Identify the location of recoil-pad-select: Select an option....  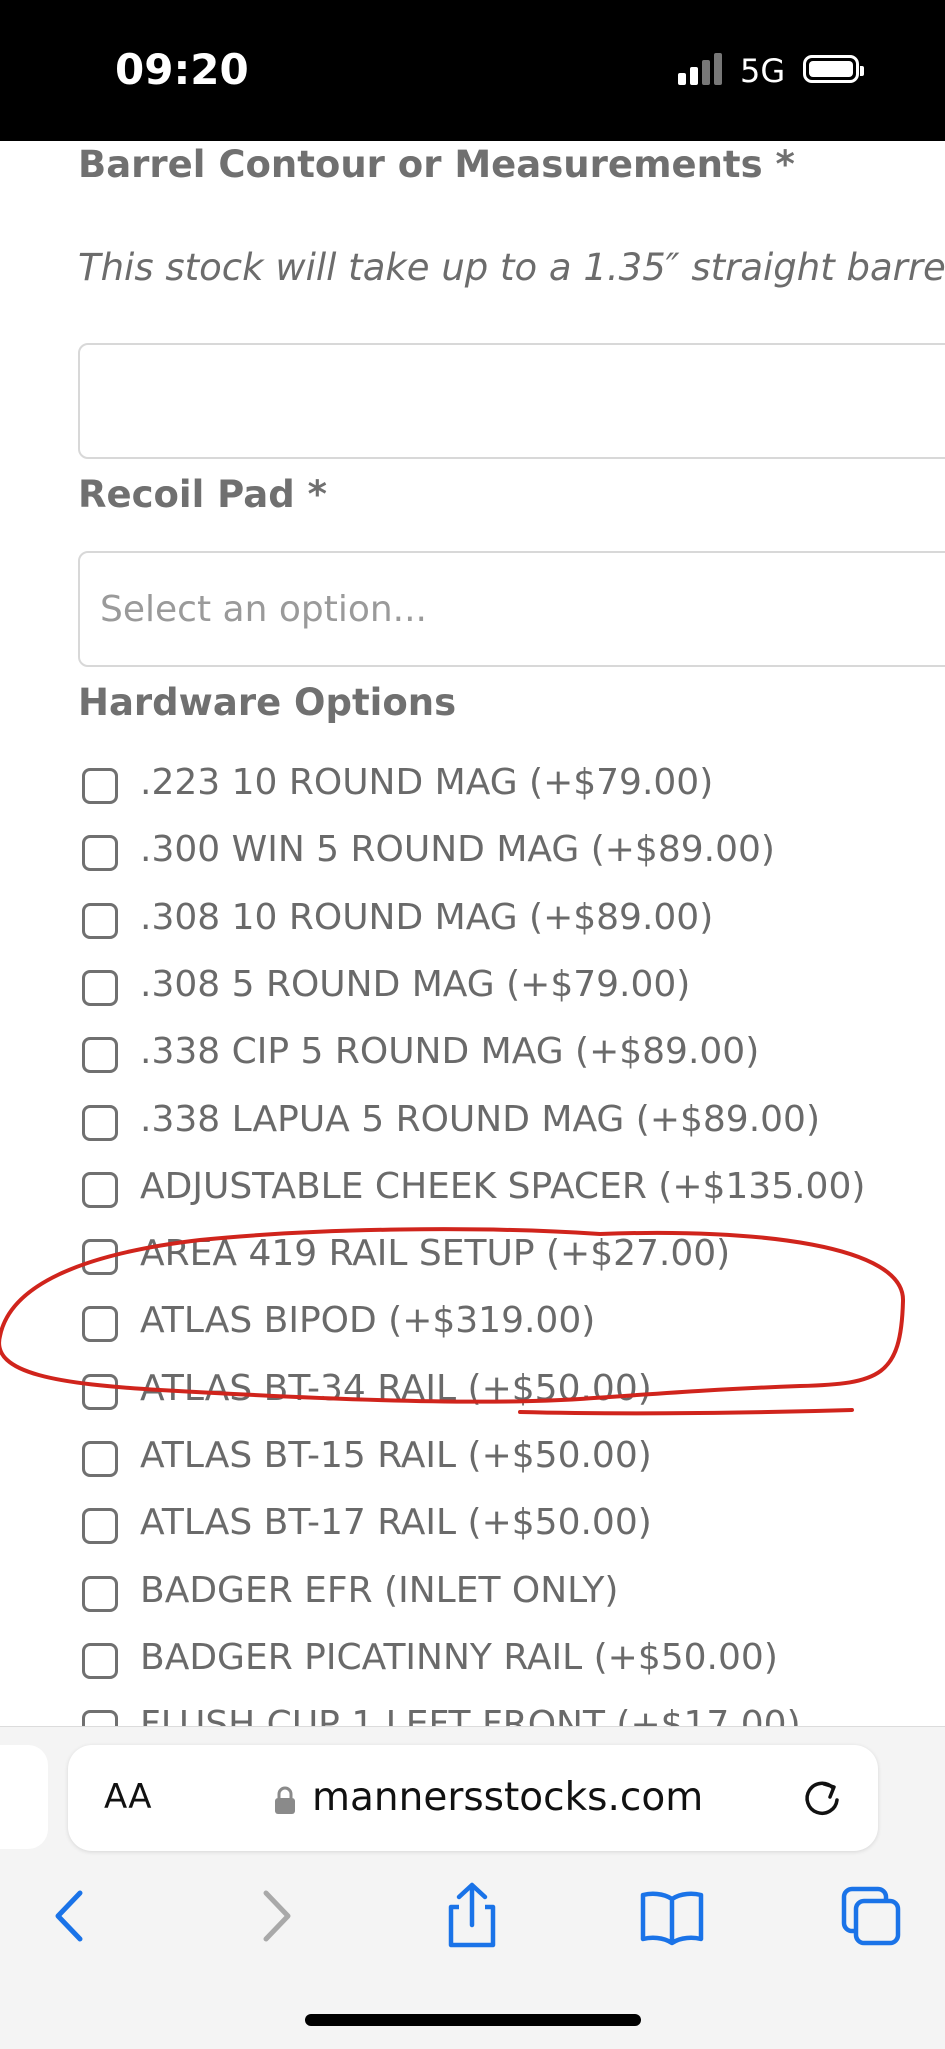
(511, 609).